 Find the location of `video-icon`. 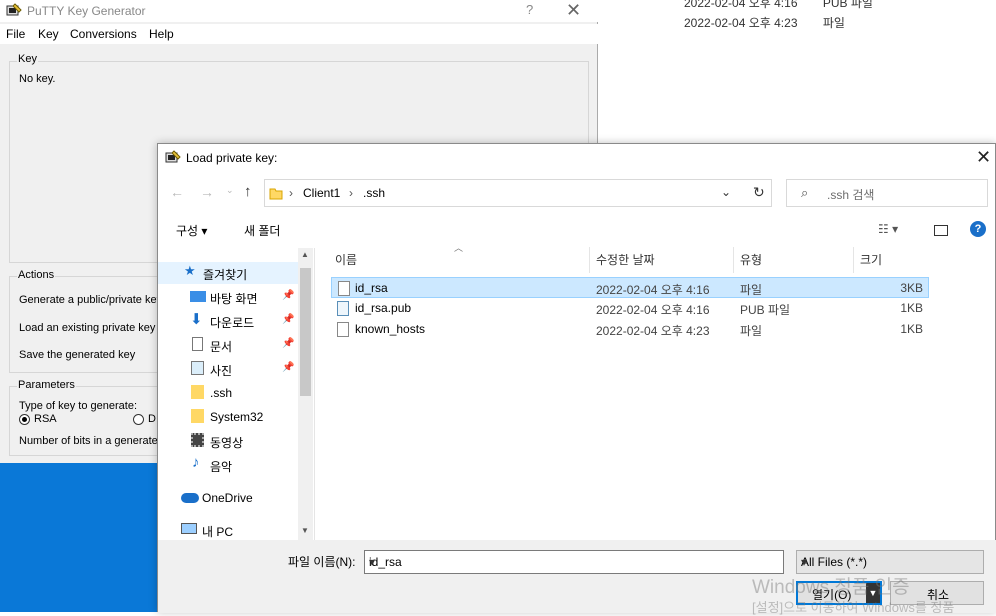

video-icon is located at coordinates (197, 440).